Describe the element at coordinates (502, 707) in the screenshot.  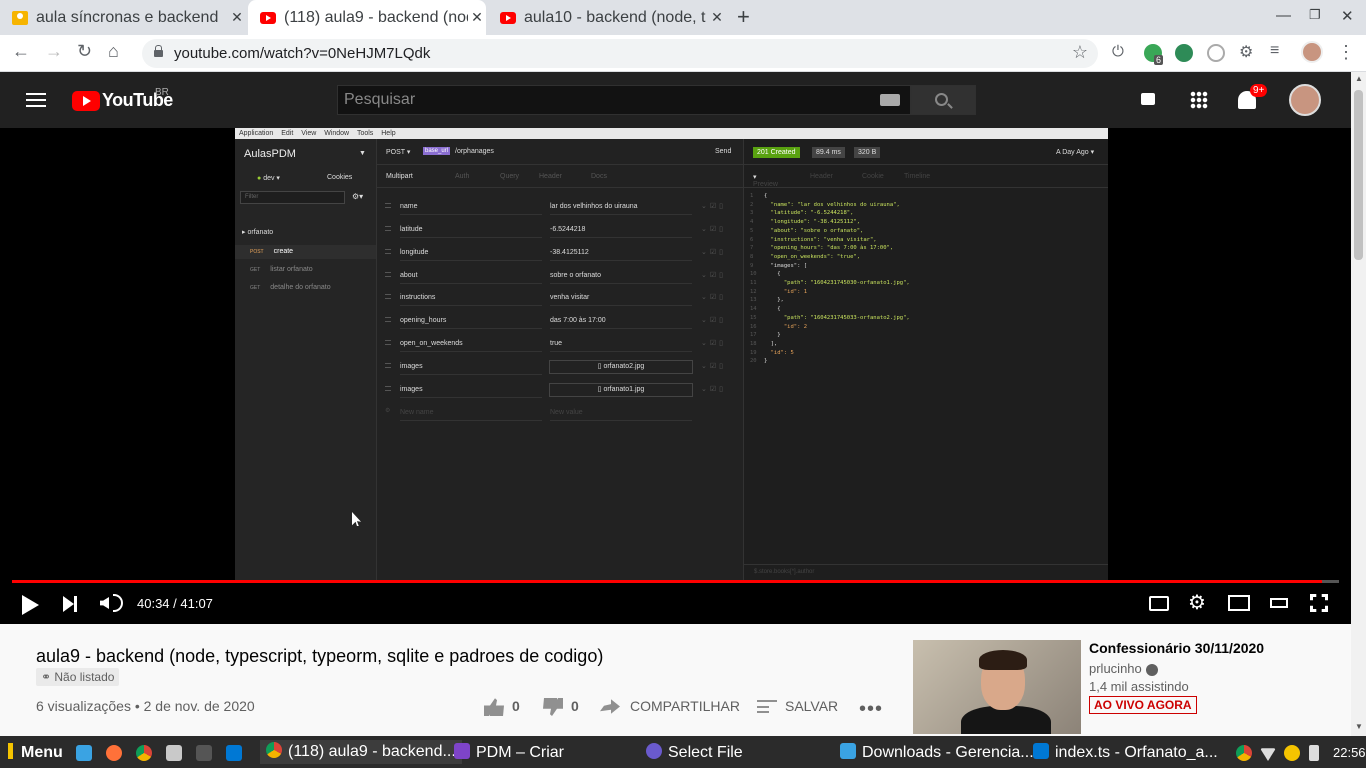
I see `like-button: 0` at that location.